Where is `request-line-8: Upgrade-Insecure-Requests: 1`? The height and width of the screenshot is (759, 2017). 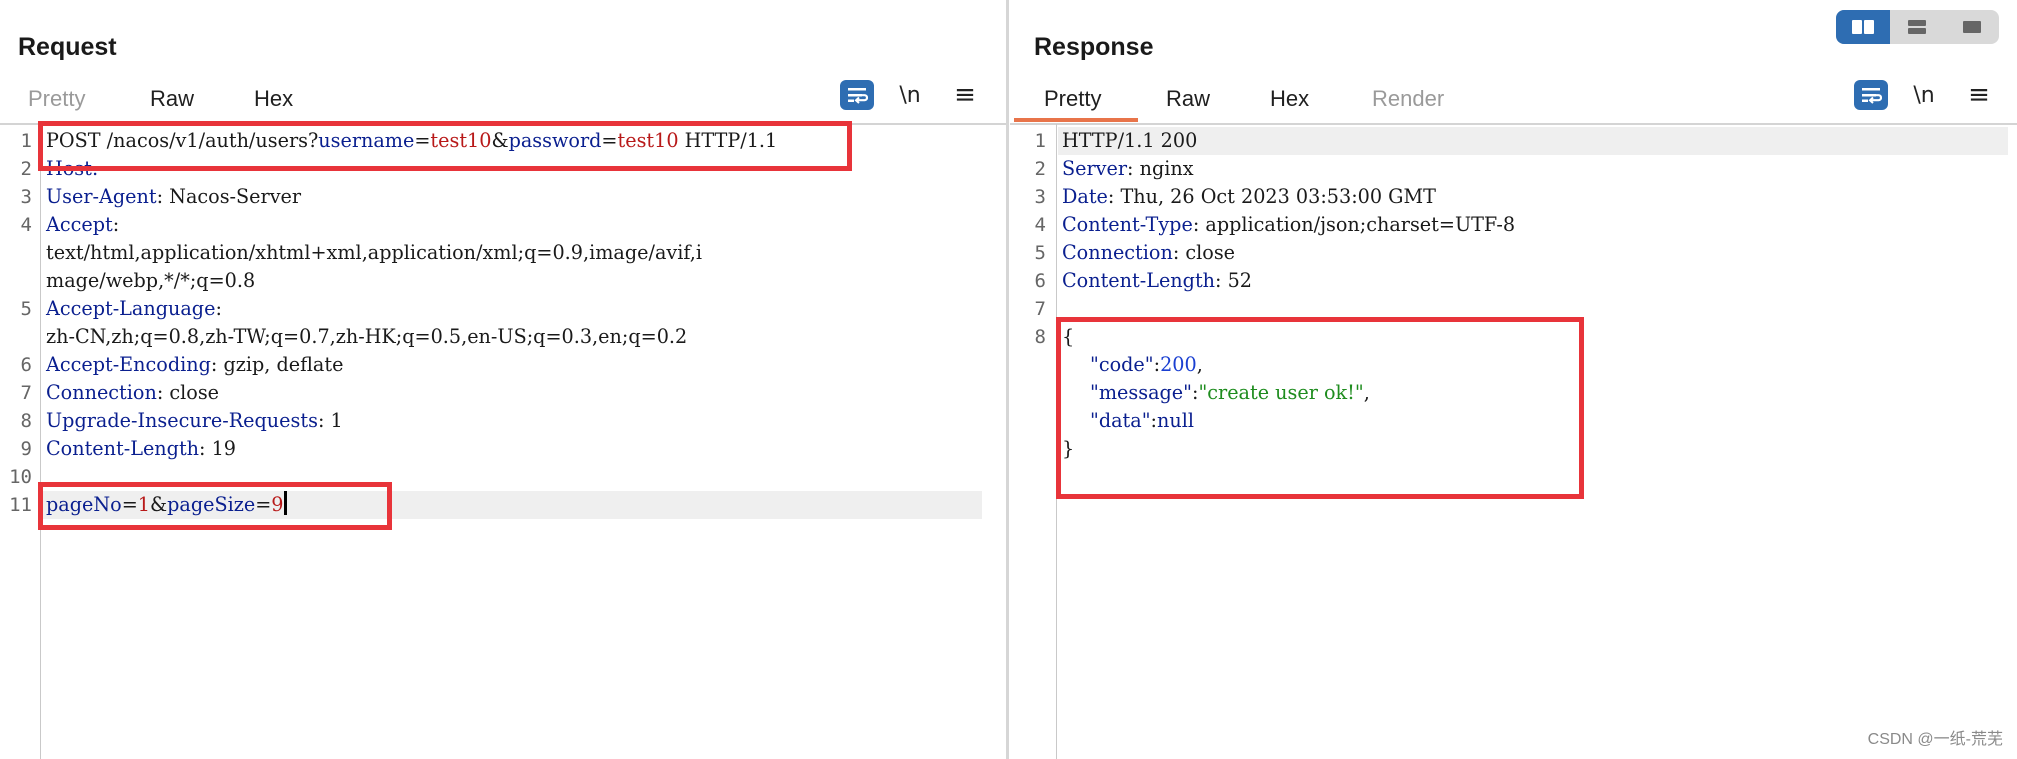
request-line-8: Upgrade-Insecure-Requests: 1 is located at coordinates (194, 421).